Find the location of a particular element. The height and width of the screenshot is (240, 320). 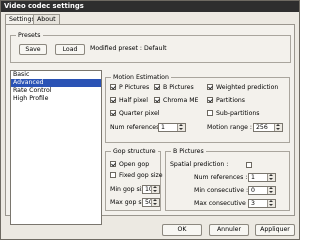

b-num-references-label: Num references : is located at coordinates (221, 177).